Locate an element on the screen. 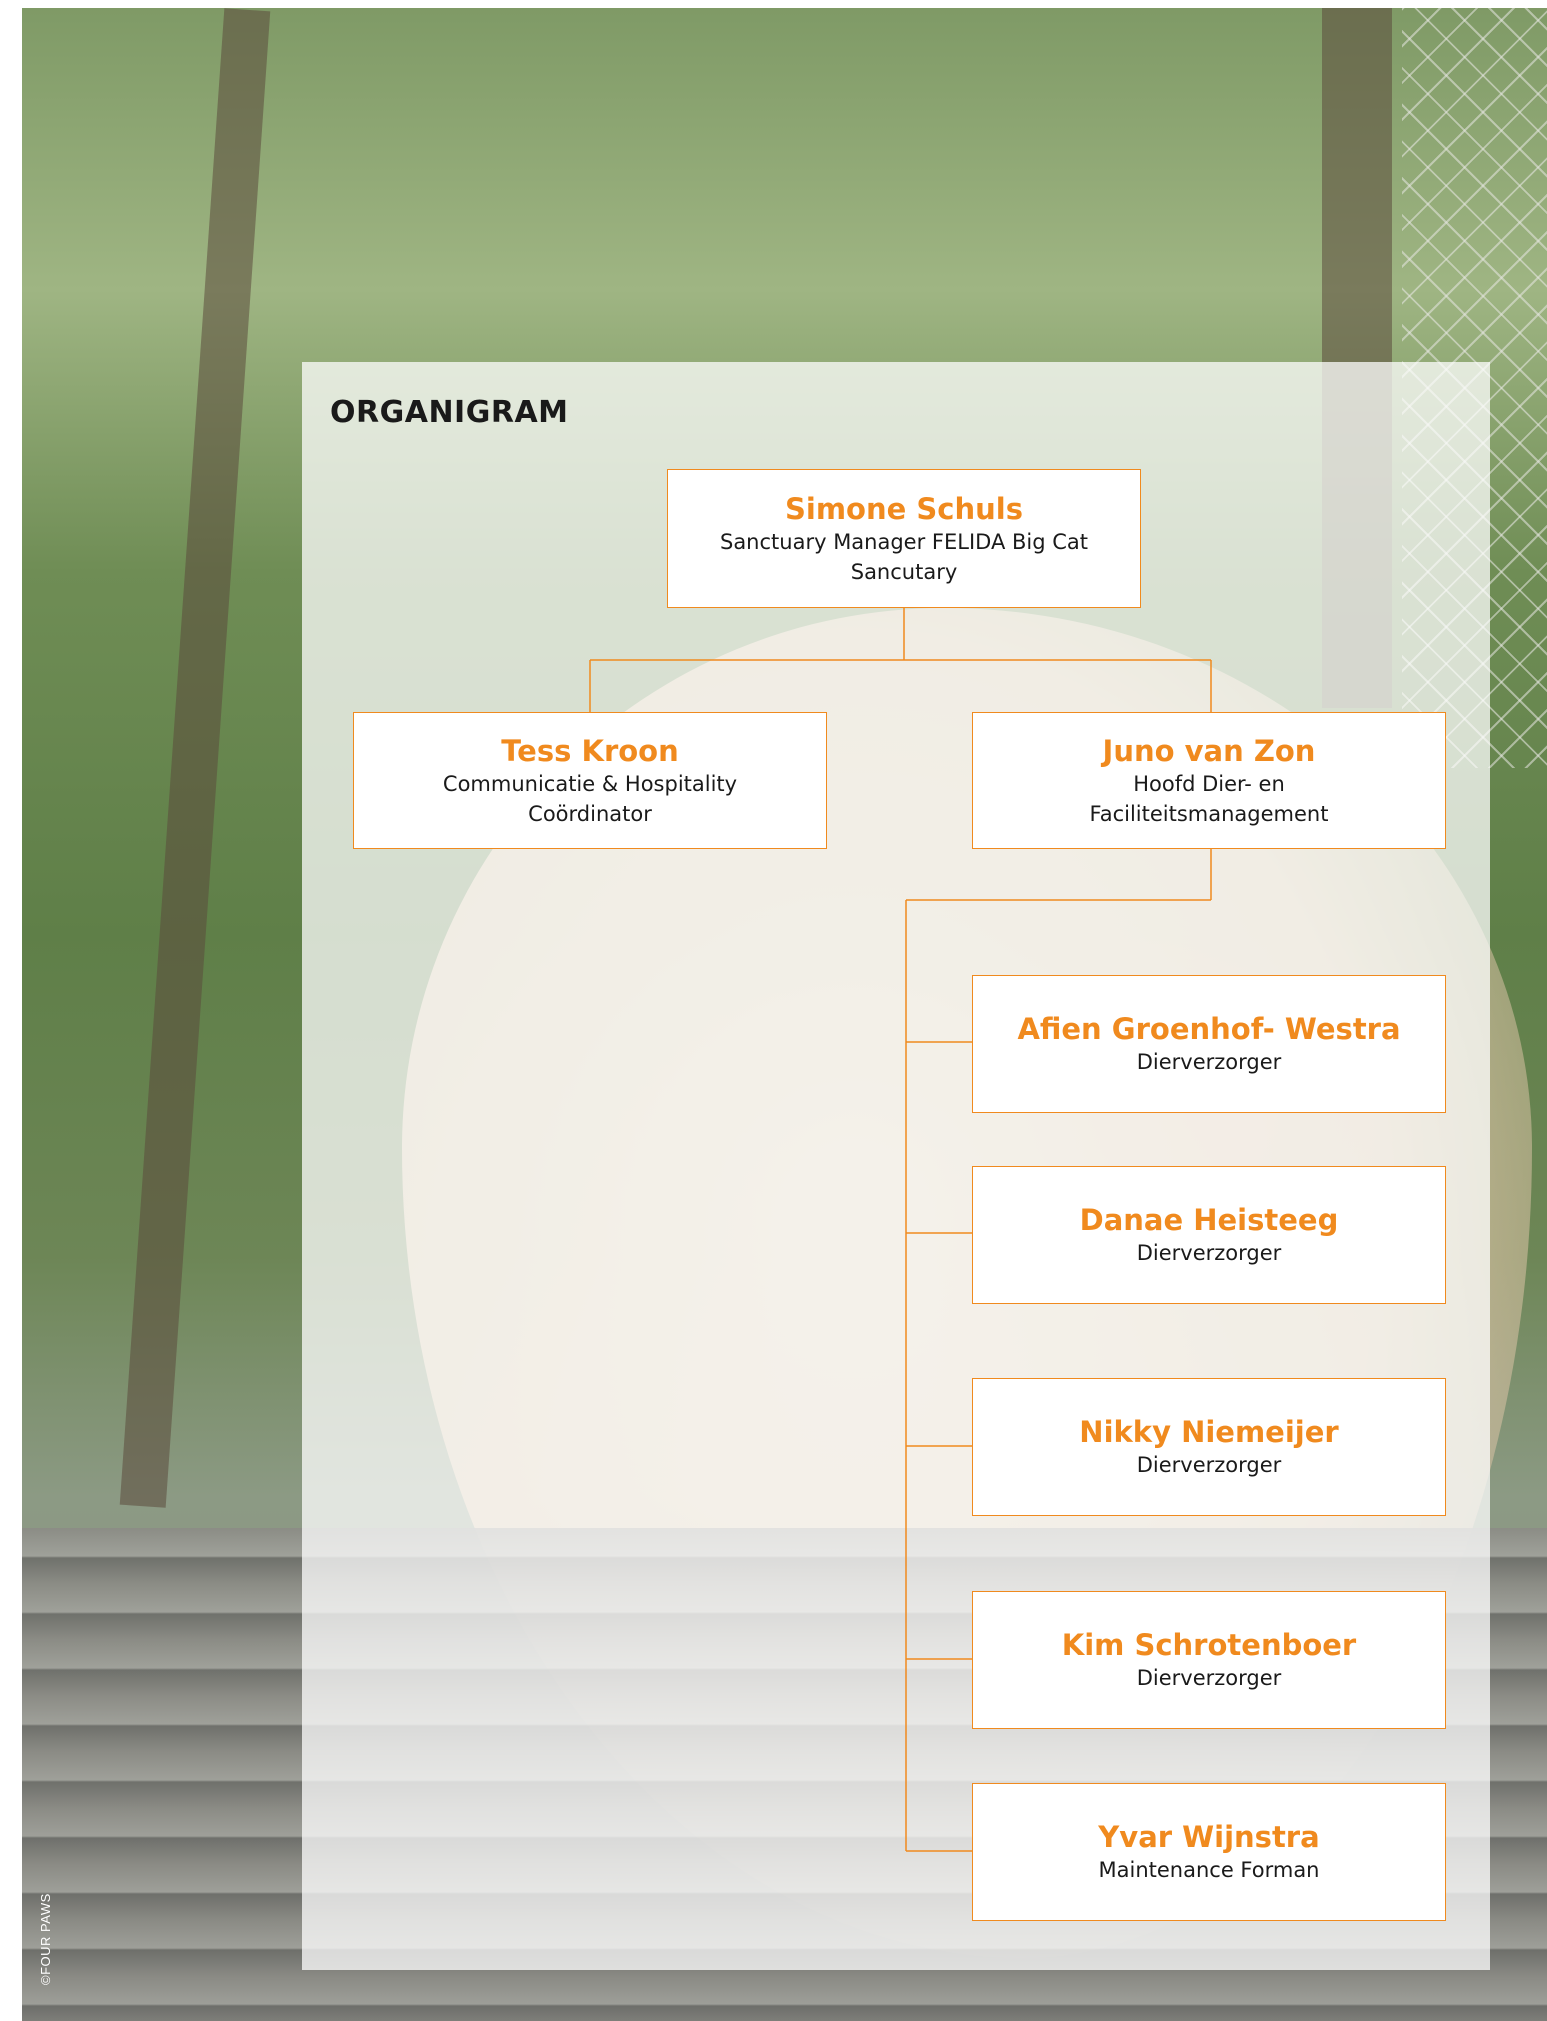 The height and width of the screenshot is (2021, 1547). node-name: Nikky Niemeijer is located at coordinates (1209, 1432).